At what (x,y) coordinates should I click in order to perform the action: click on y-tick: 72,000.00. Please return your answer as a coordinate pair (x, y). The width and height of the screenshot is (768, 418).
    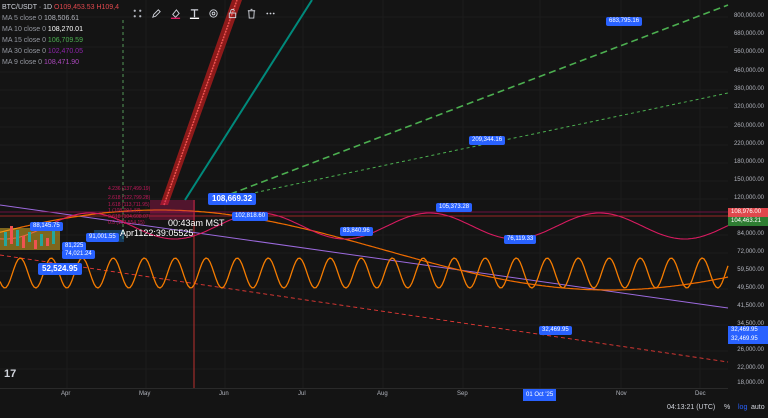
    Looking at the image, I should click on (750, 252).